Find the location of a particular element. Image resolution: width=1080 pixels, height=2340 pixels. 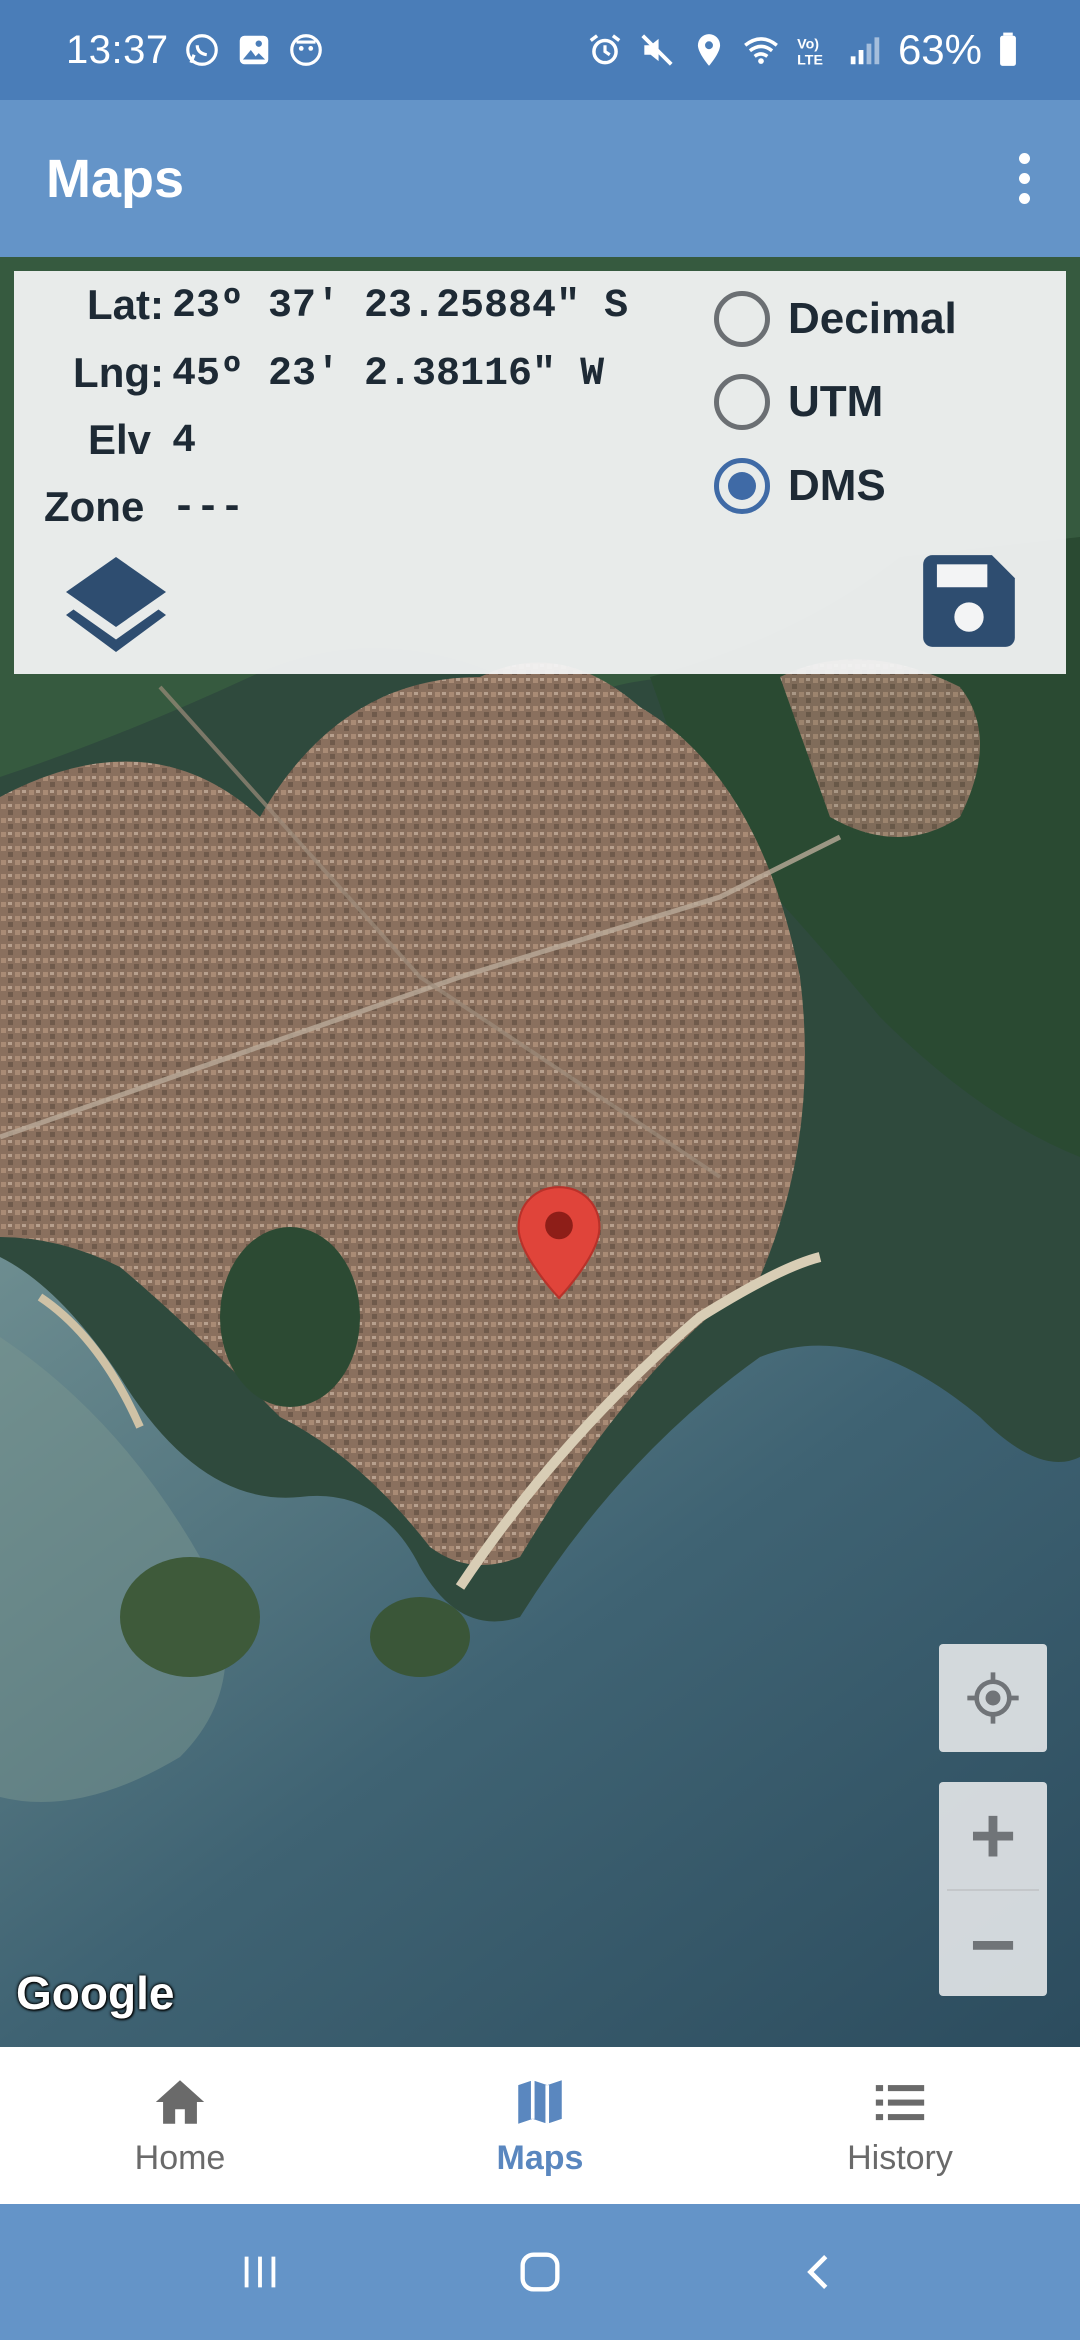

recent-apps-button is located at coordinates (260, 2272).